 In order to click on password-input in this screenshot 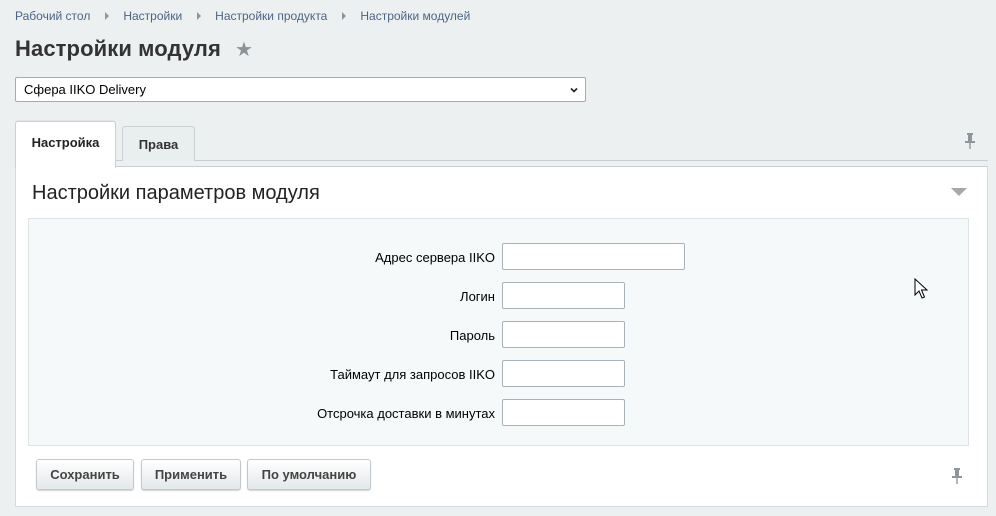, I will do `click(563, 334)`.